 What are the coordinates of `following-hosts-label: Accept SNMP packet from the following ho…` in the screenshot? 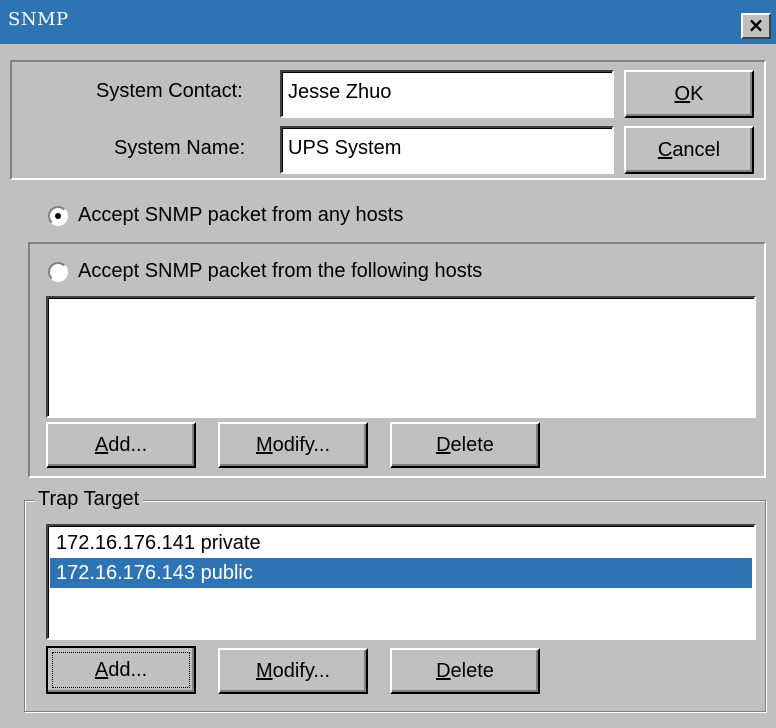 It's located at (280, 271).